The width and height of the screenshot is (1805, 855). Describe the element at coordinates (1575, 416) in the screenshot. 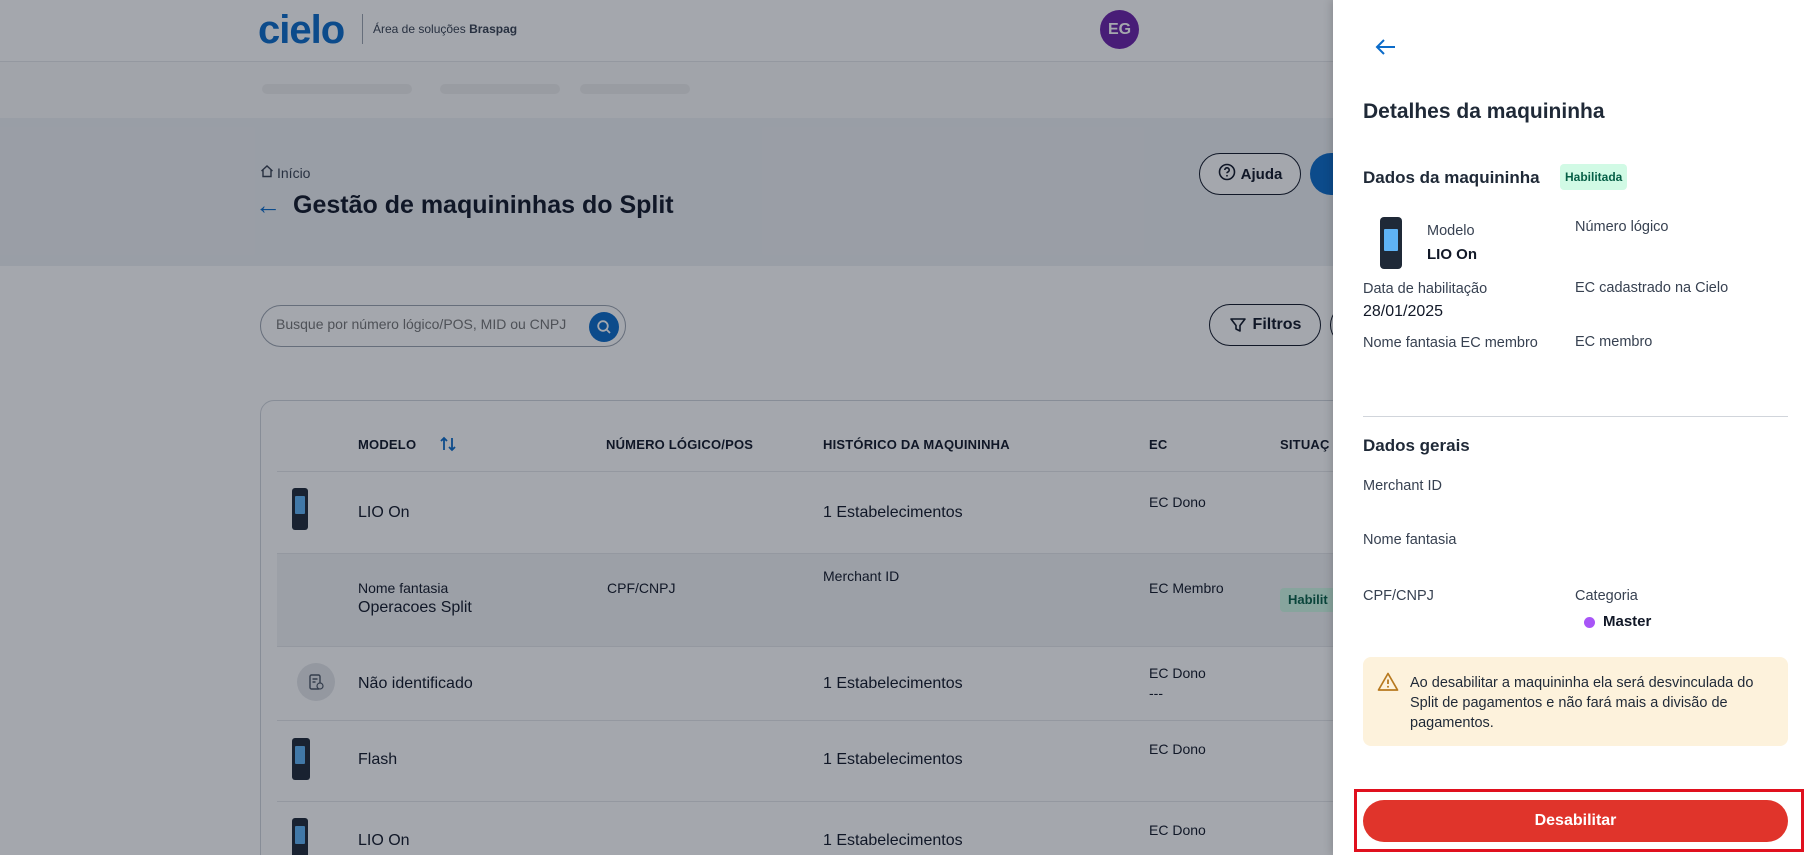

I see `section-divider` at that location.